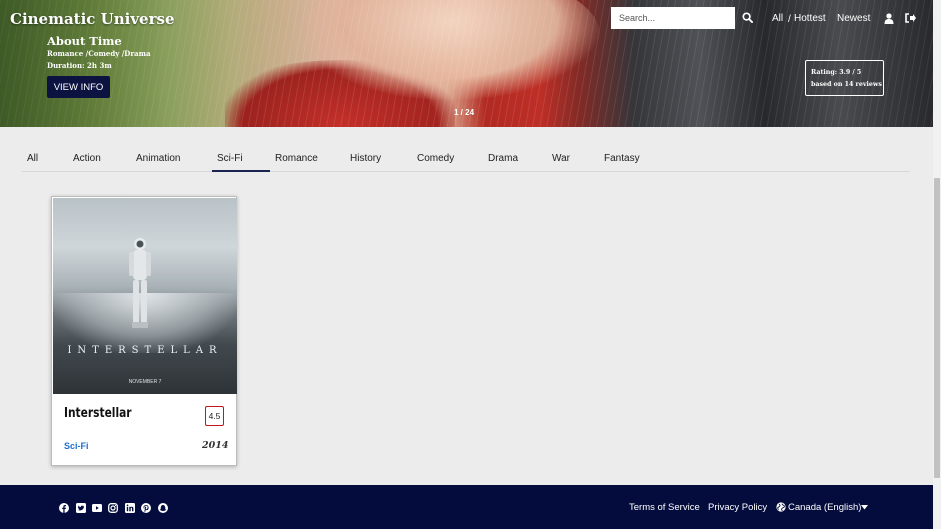  What do you see at coordinates (146, 508) in the screenshot?
I see `pinterest-icon` at bounding box center [146, 508].